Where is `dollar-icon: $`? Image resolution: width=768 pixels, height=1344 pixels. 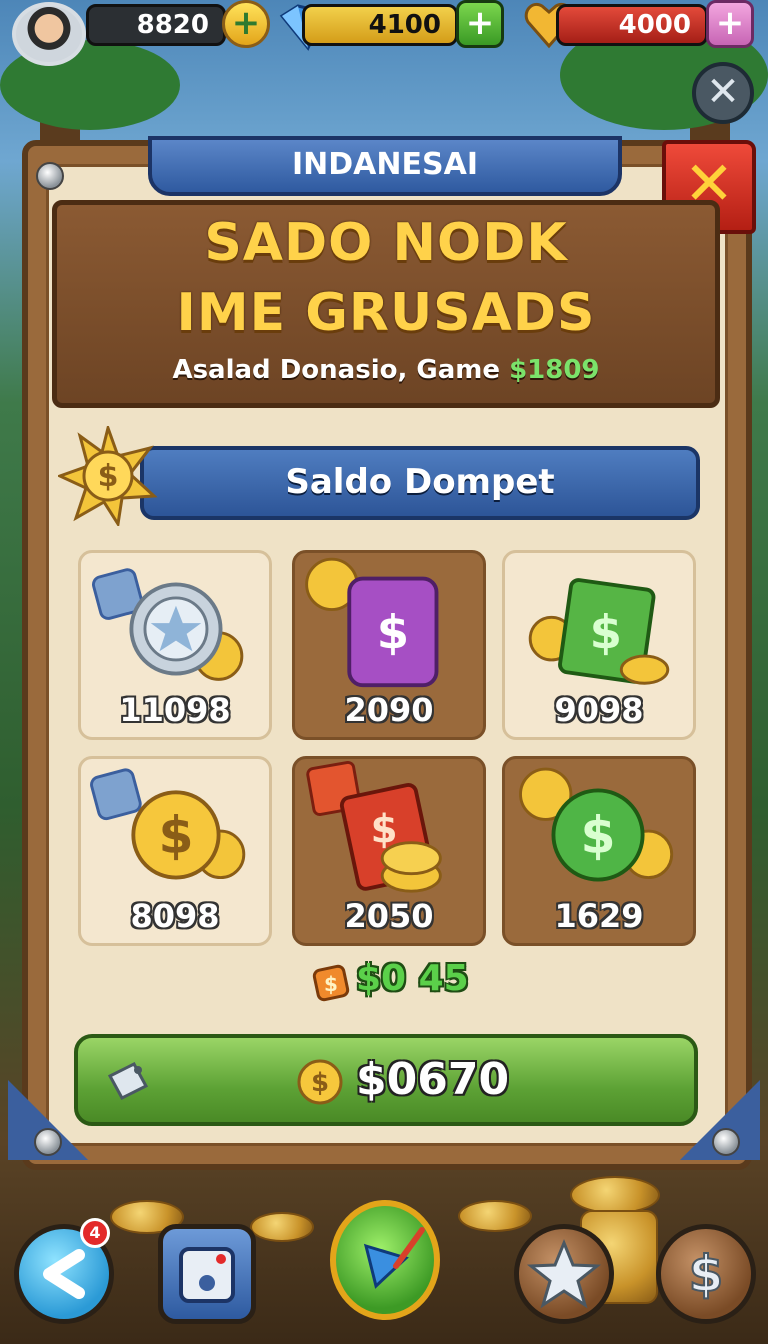 dollar-icon: $ is located at coordinates (706, 1274).